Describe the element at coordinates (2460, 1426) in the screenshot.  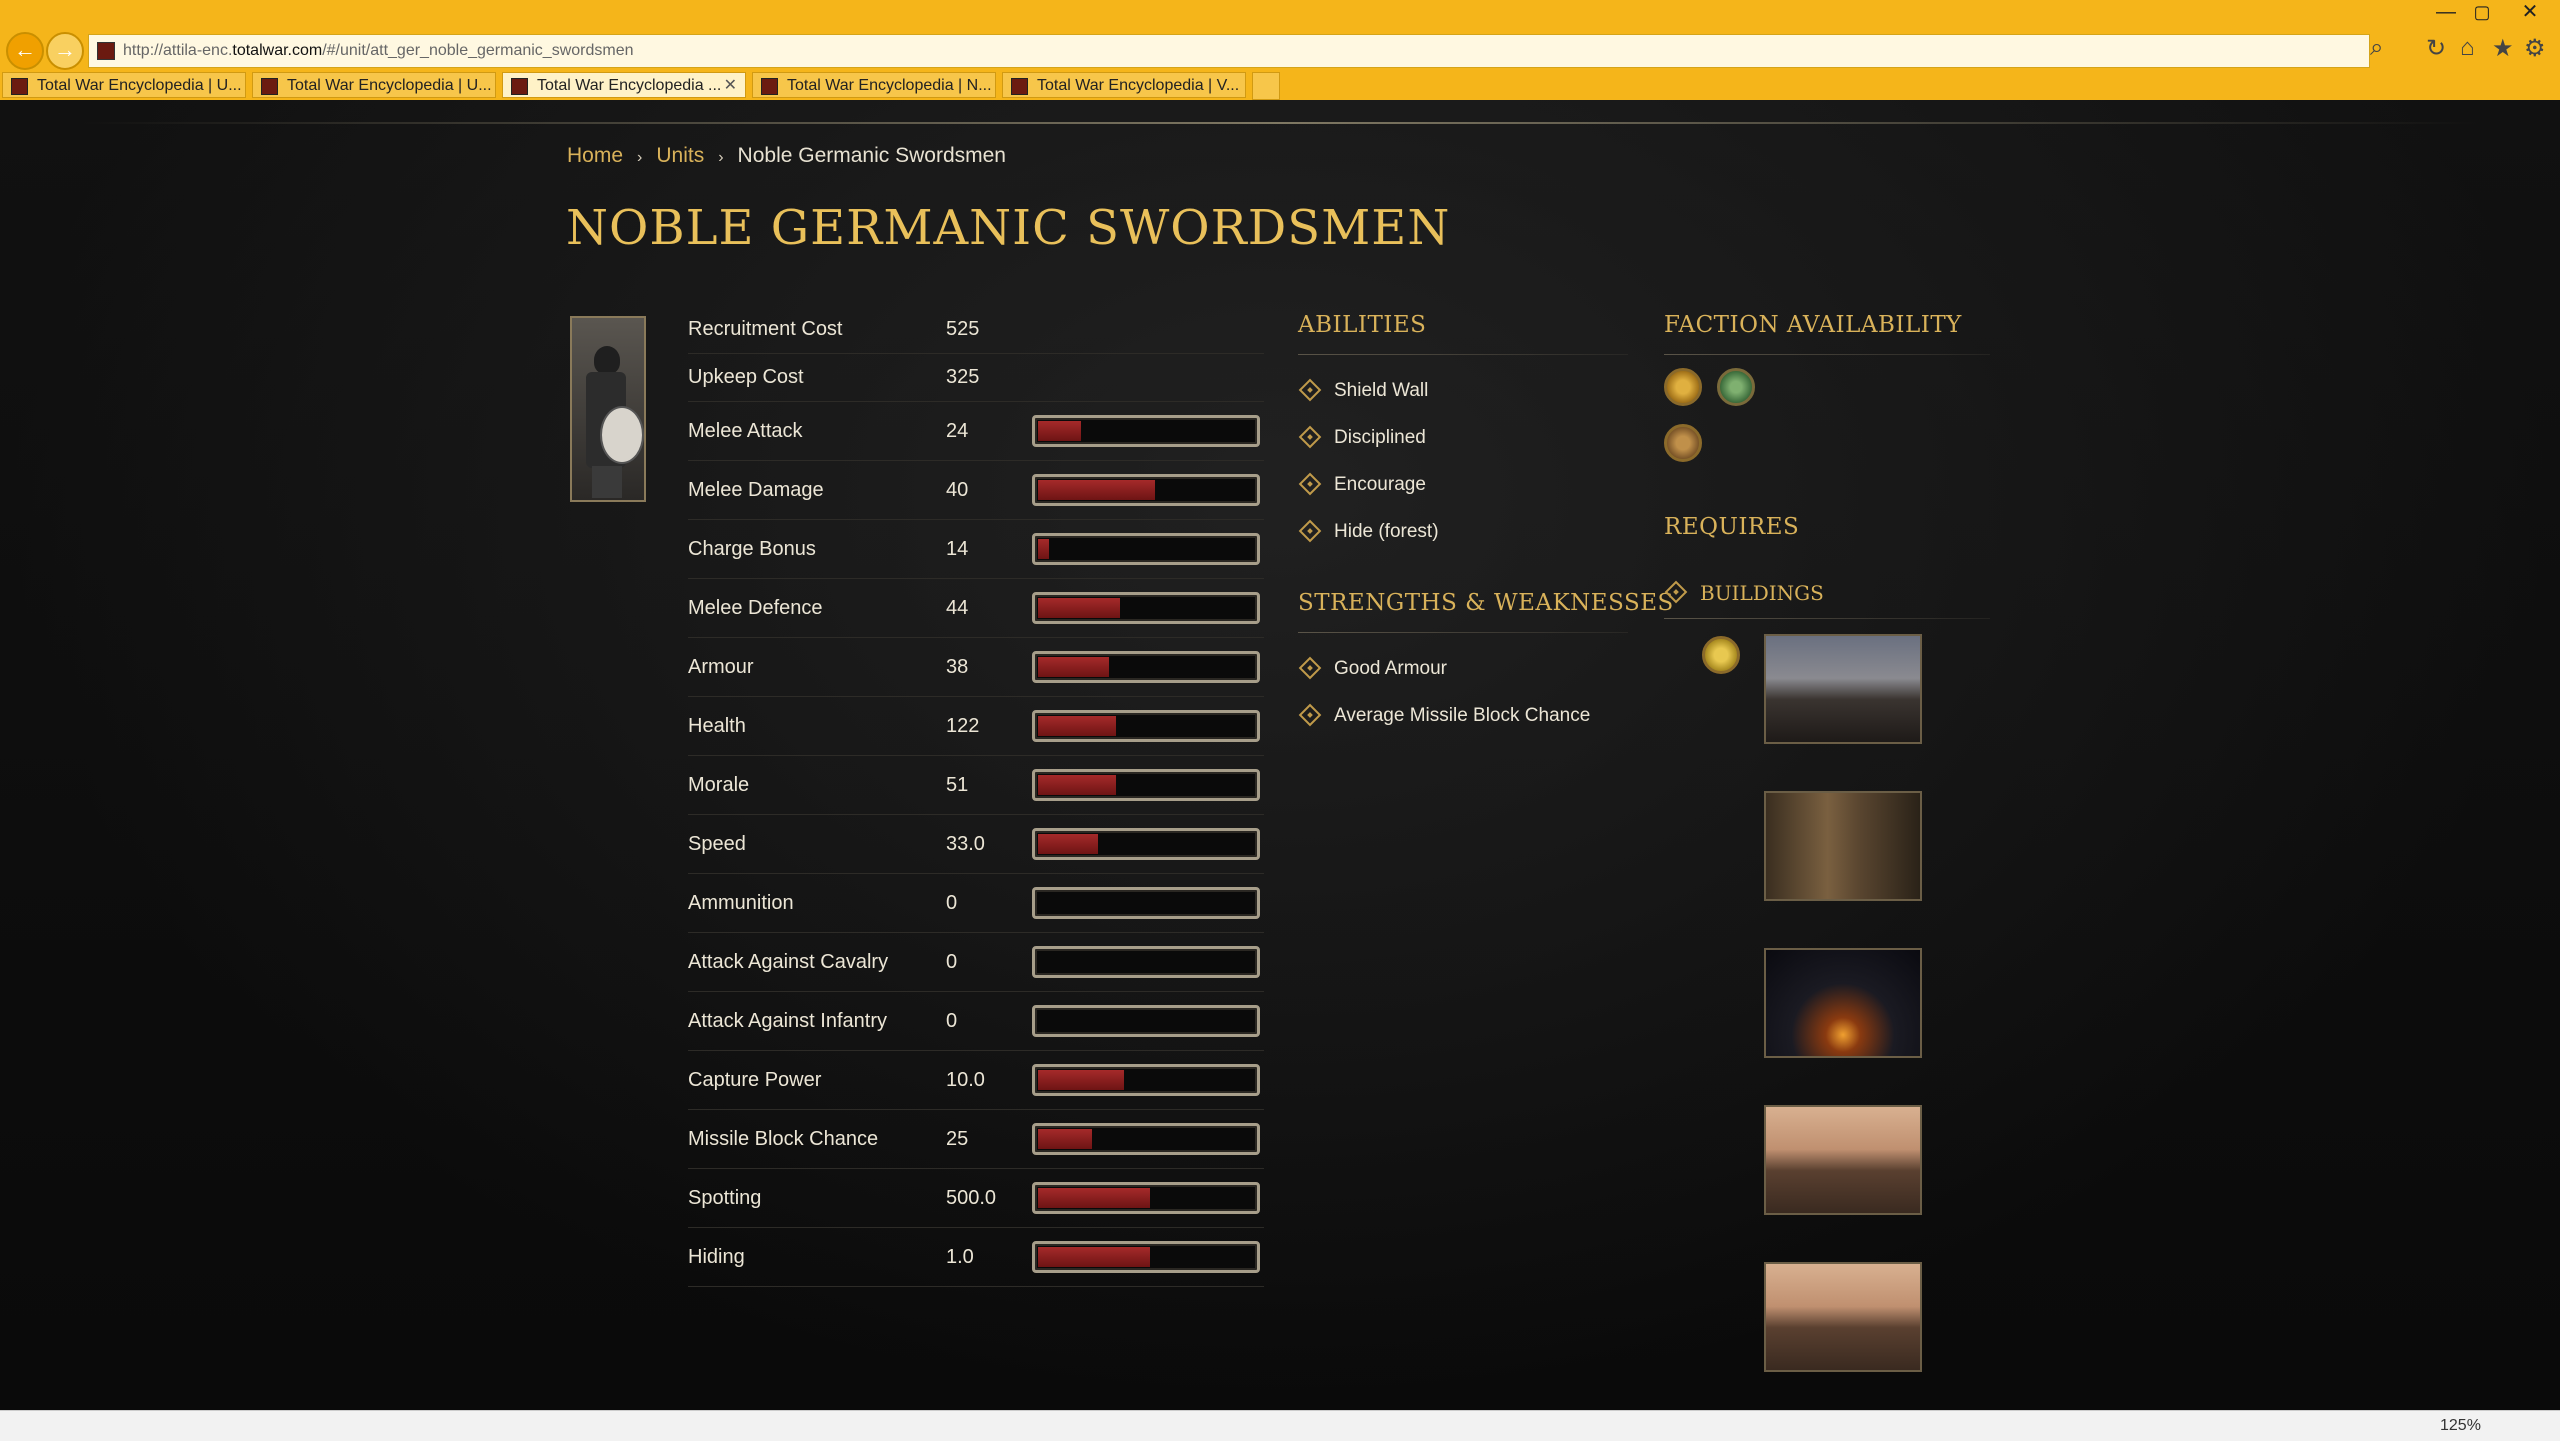
I see `zoom-level: 125%` at that location.